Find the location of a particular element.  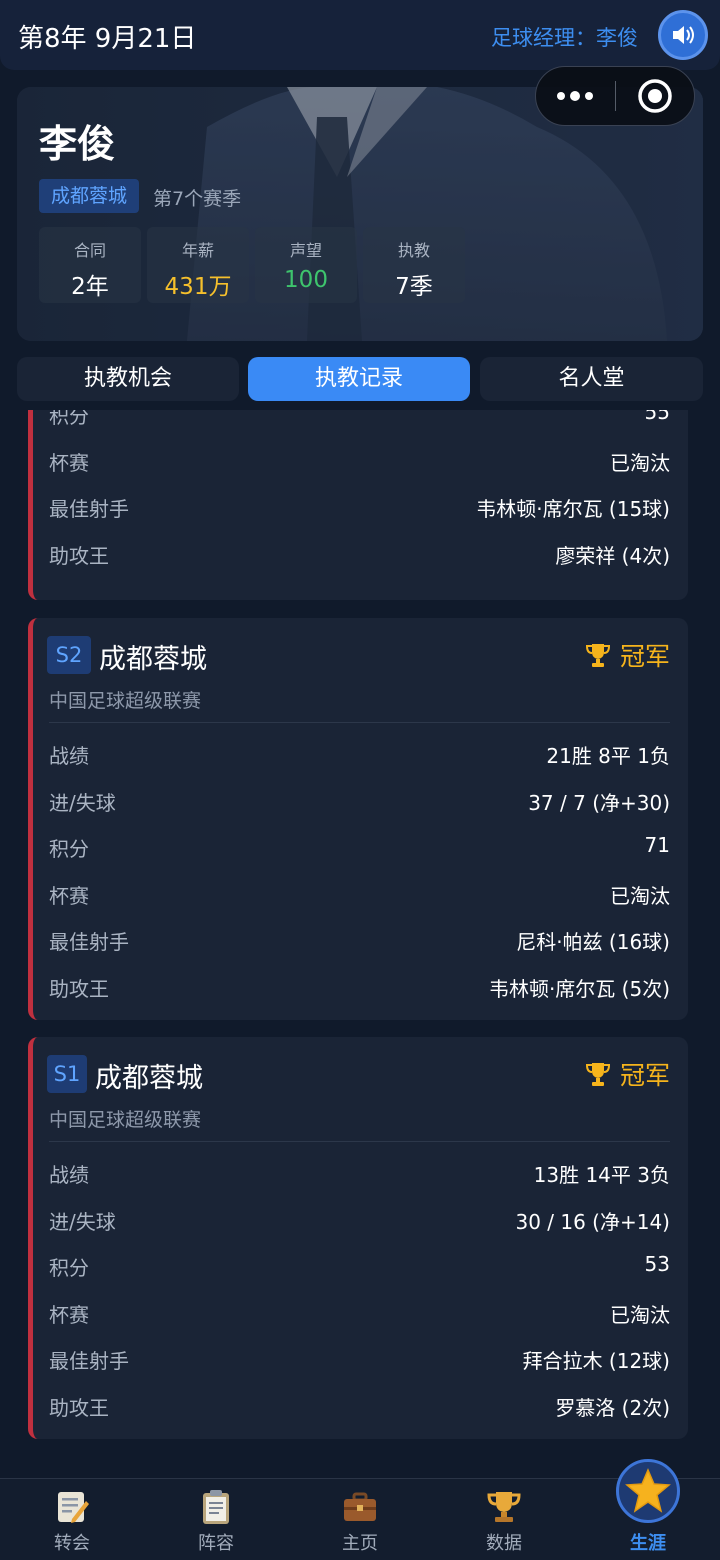

season-badge: S2 is located at coordinates (69, 655).